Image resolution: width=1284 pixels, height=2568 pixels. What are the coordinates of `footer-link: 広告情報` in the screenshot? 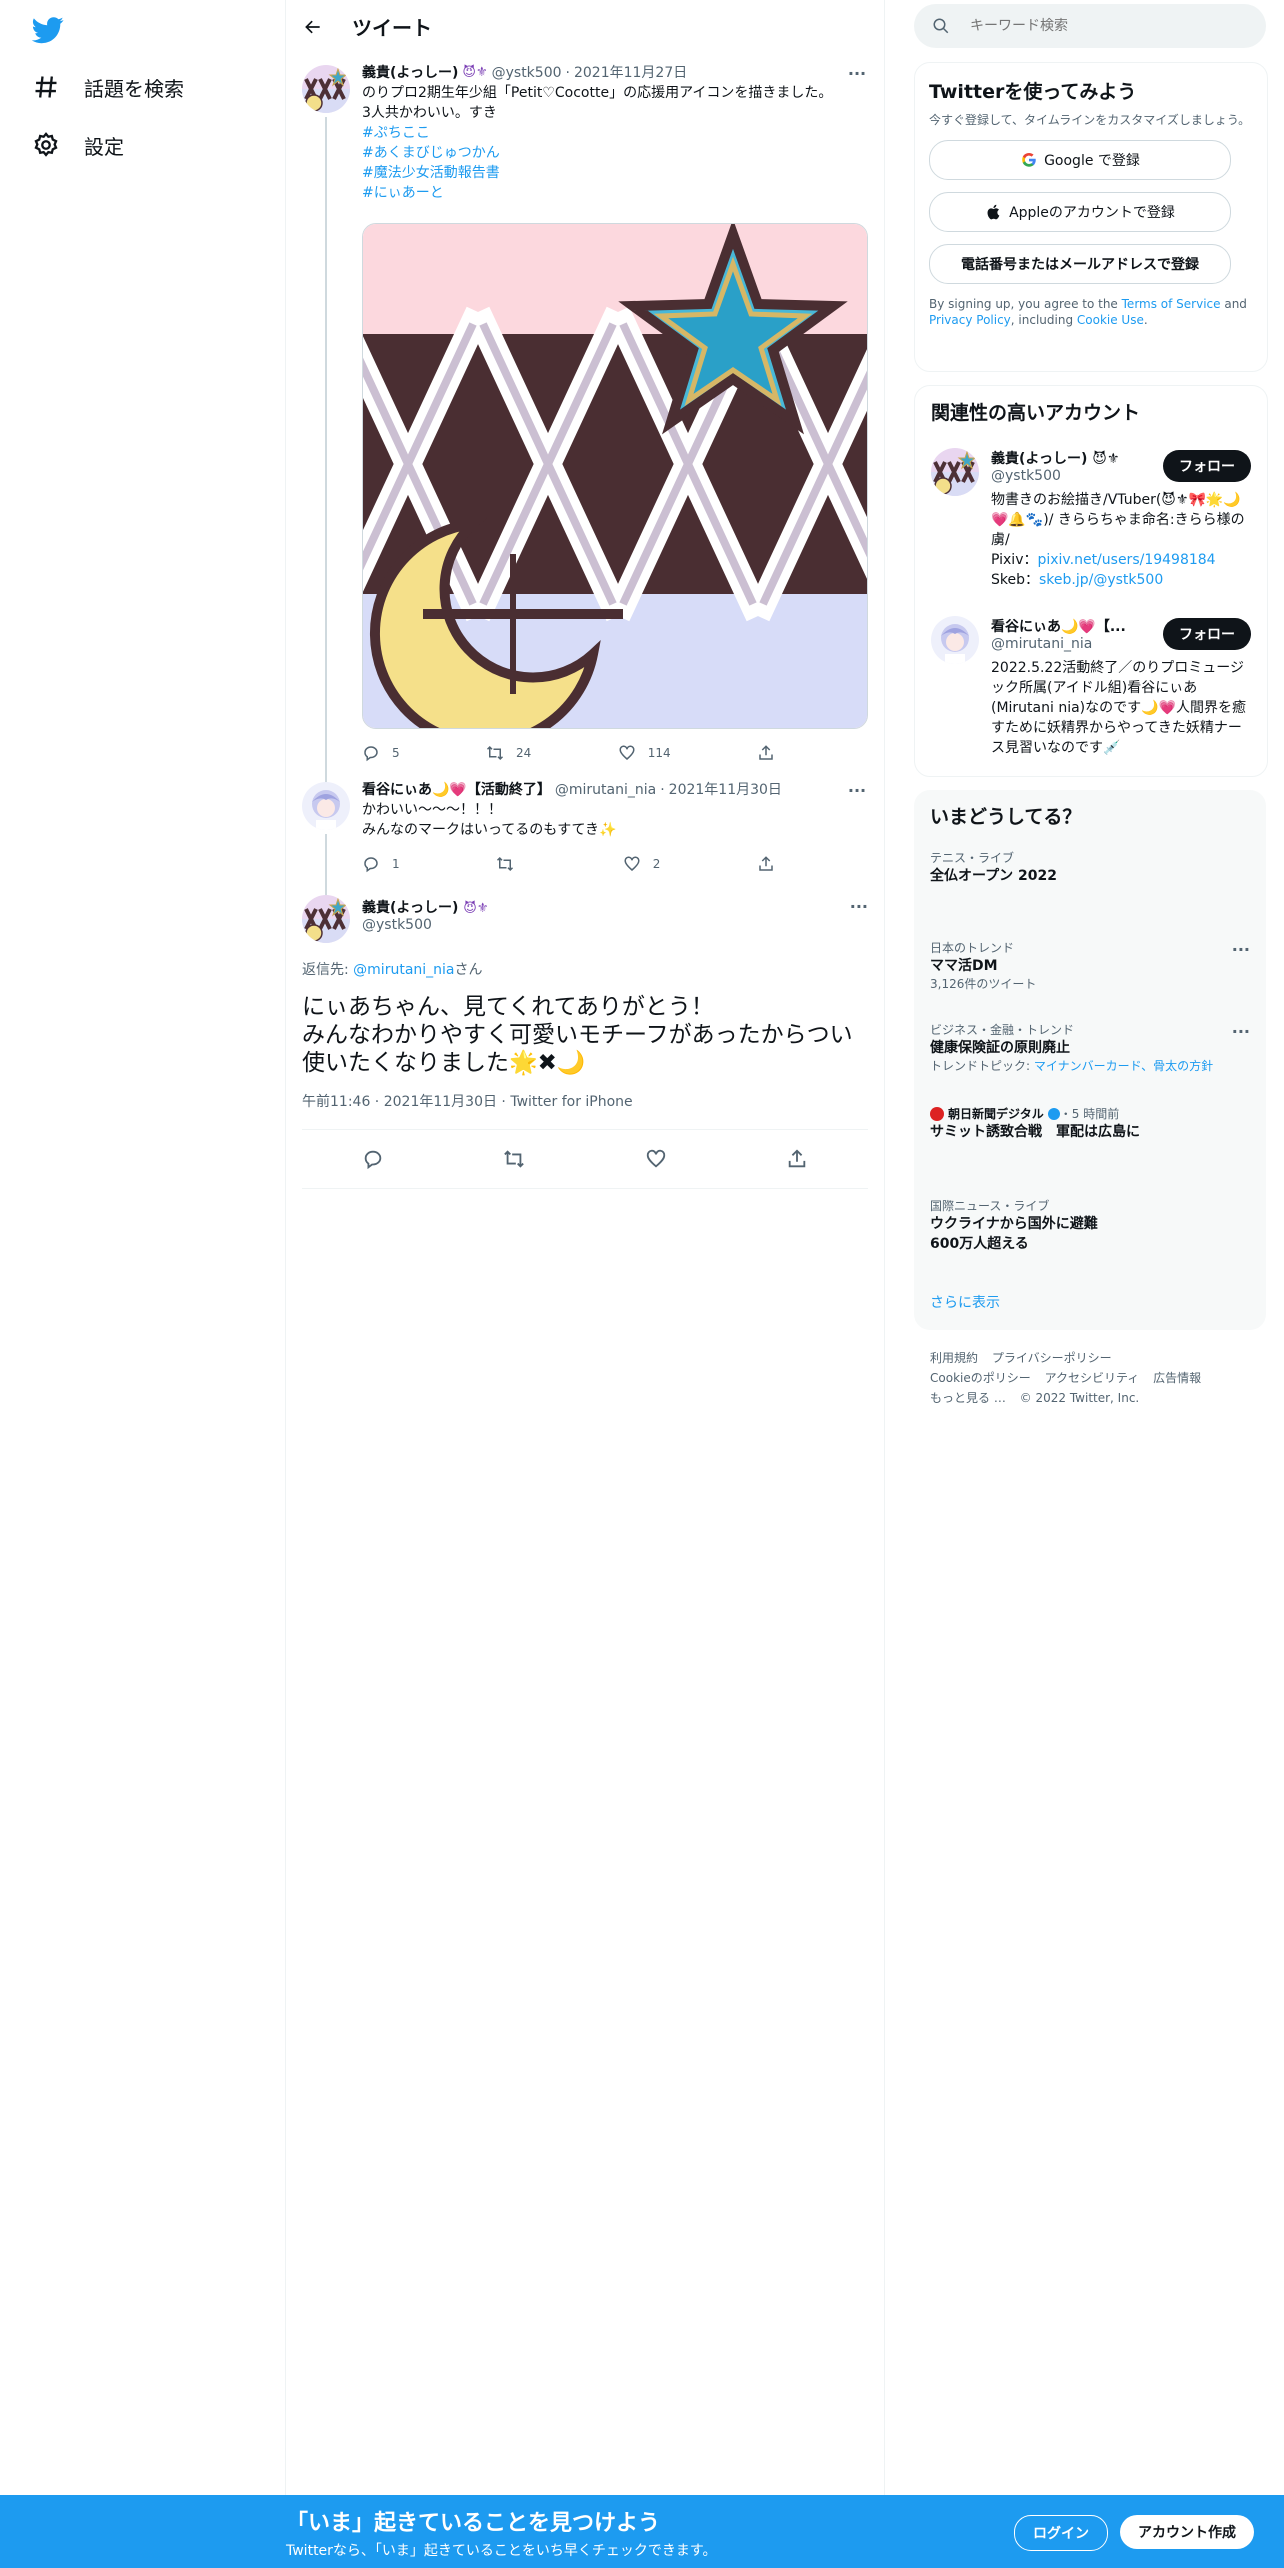 It's located at (1177, 1378).